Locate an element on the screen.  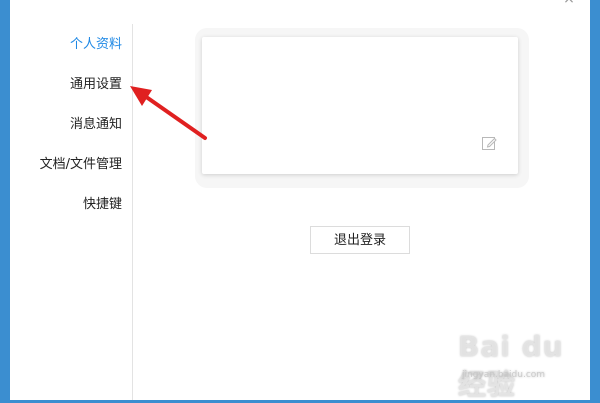
watermark-url: jingyan.baidu.com is located at coordinates (504, 375).